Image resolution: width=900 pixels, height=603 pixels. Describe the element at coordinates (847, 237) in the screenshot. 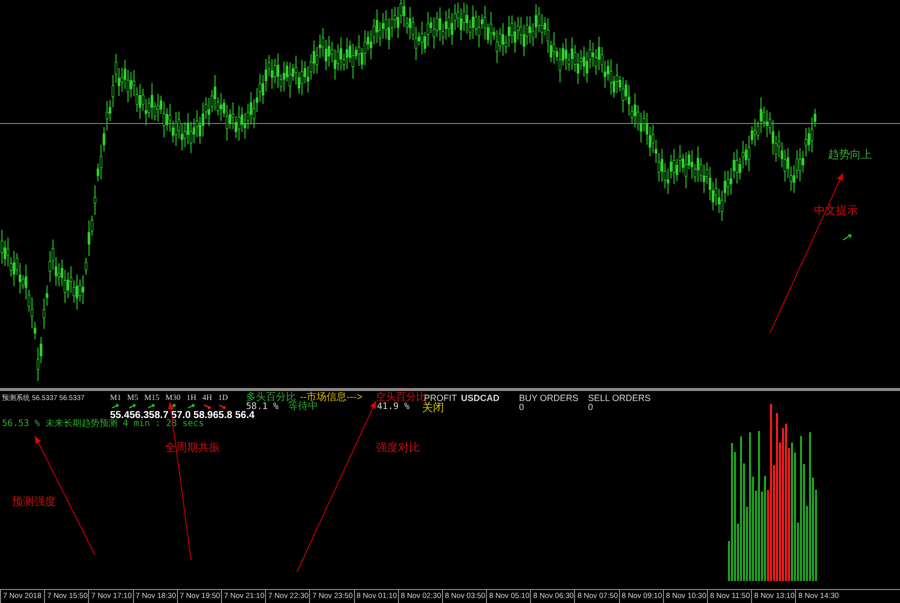

I see `arrow-icon` at that location.